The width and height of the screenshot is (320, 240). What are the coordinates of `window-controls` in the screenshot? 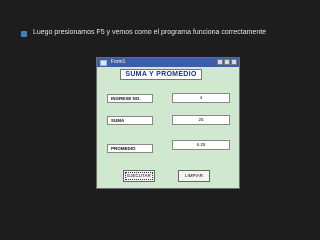 It's located at (227, 62).